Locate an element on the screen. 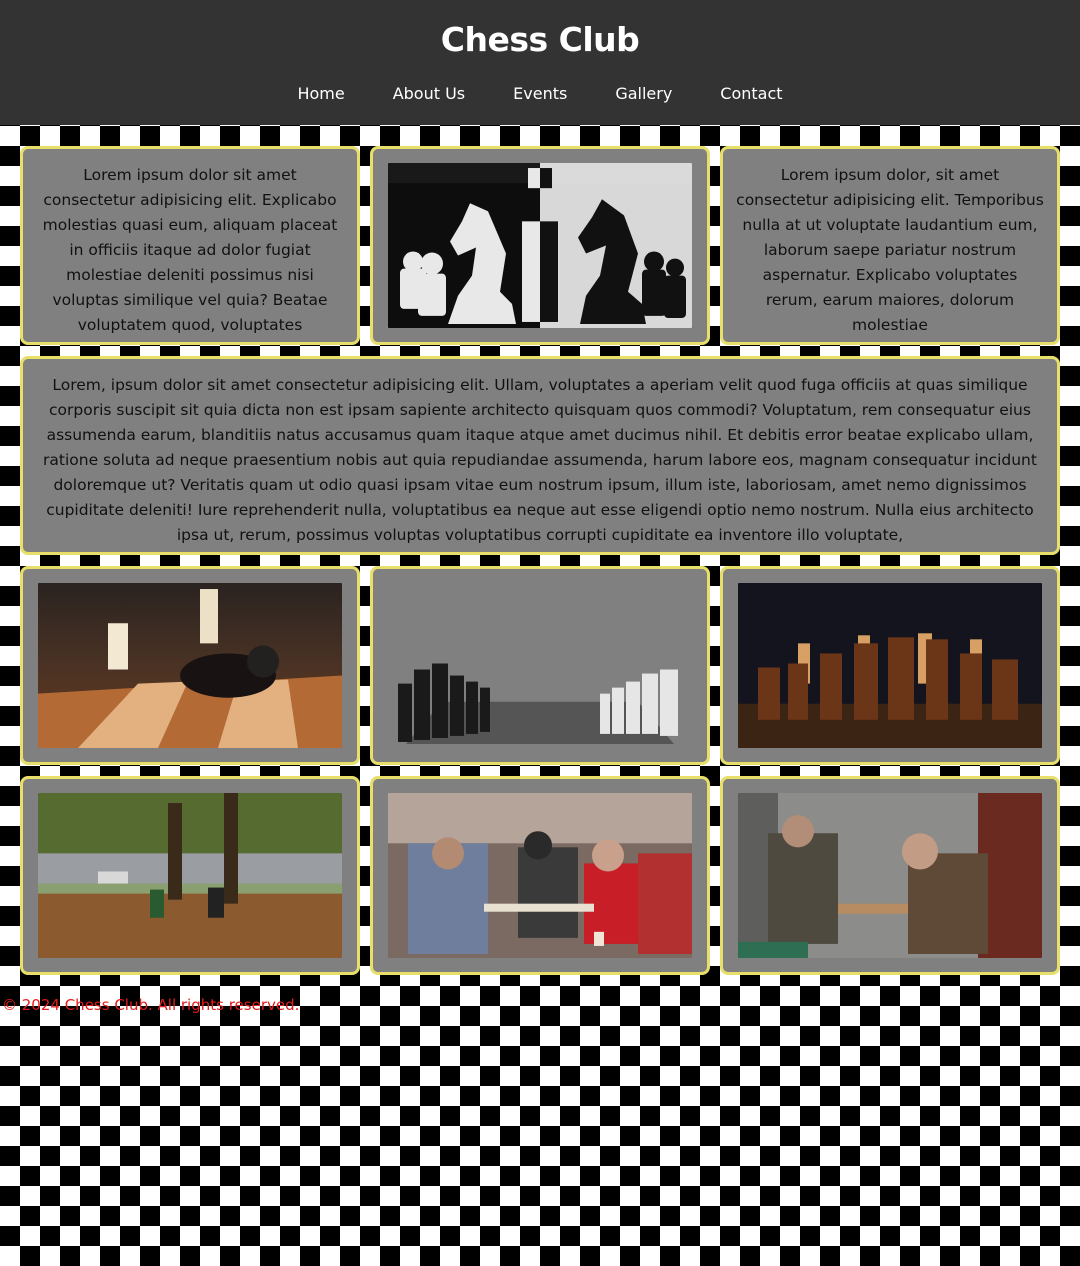 Image resolution: width=1080 pixels, height=1266 pixels. site-footer: © 2024 Chess Club. All rights reserved. is located at coordinates (150, 1005).